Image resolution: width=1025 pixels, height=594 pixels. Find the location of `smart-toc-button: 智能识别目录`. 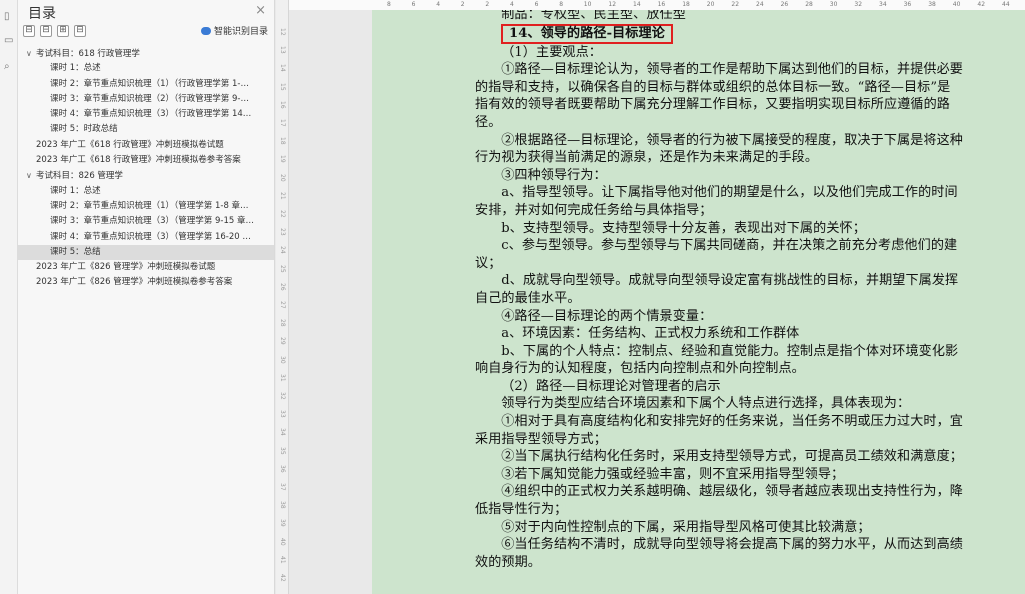

smart-toc-button: 智能识别目录 is located at coordinates (234, 30).